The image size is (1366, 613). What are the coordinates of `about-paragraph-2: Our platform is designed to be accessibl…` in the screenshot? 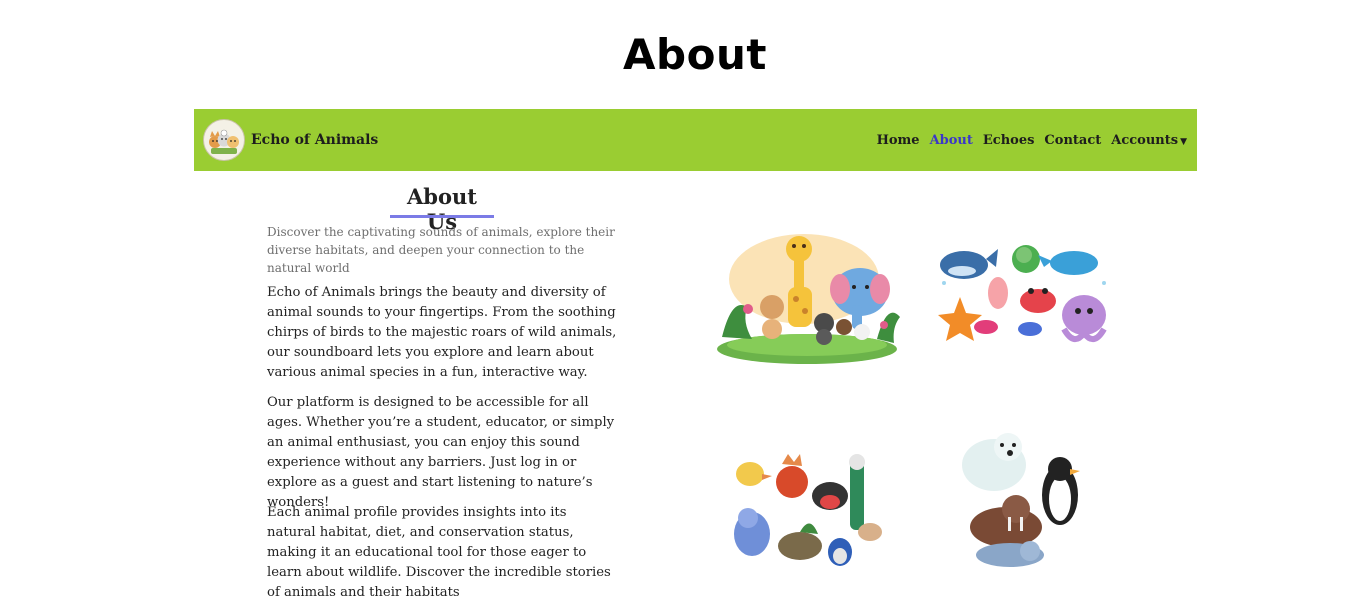 It's located at (441, 453).